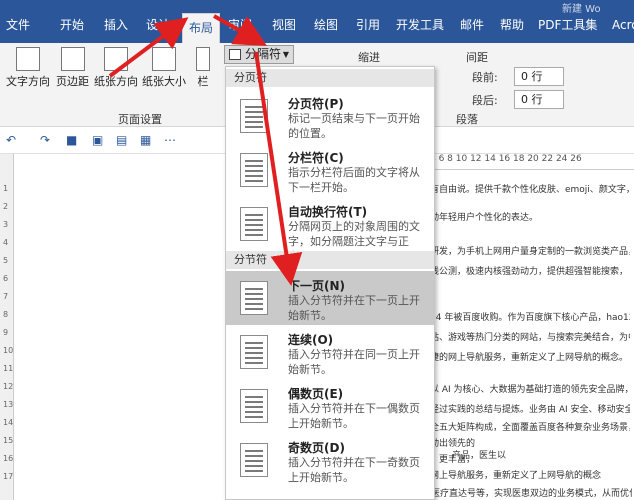  Describe the element at coordinates (285, 54) in the screenshot. I see `chevron-down-icon: ▼` at that location.